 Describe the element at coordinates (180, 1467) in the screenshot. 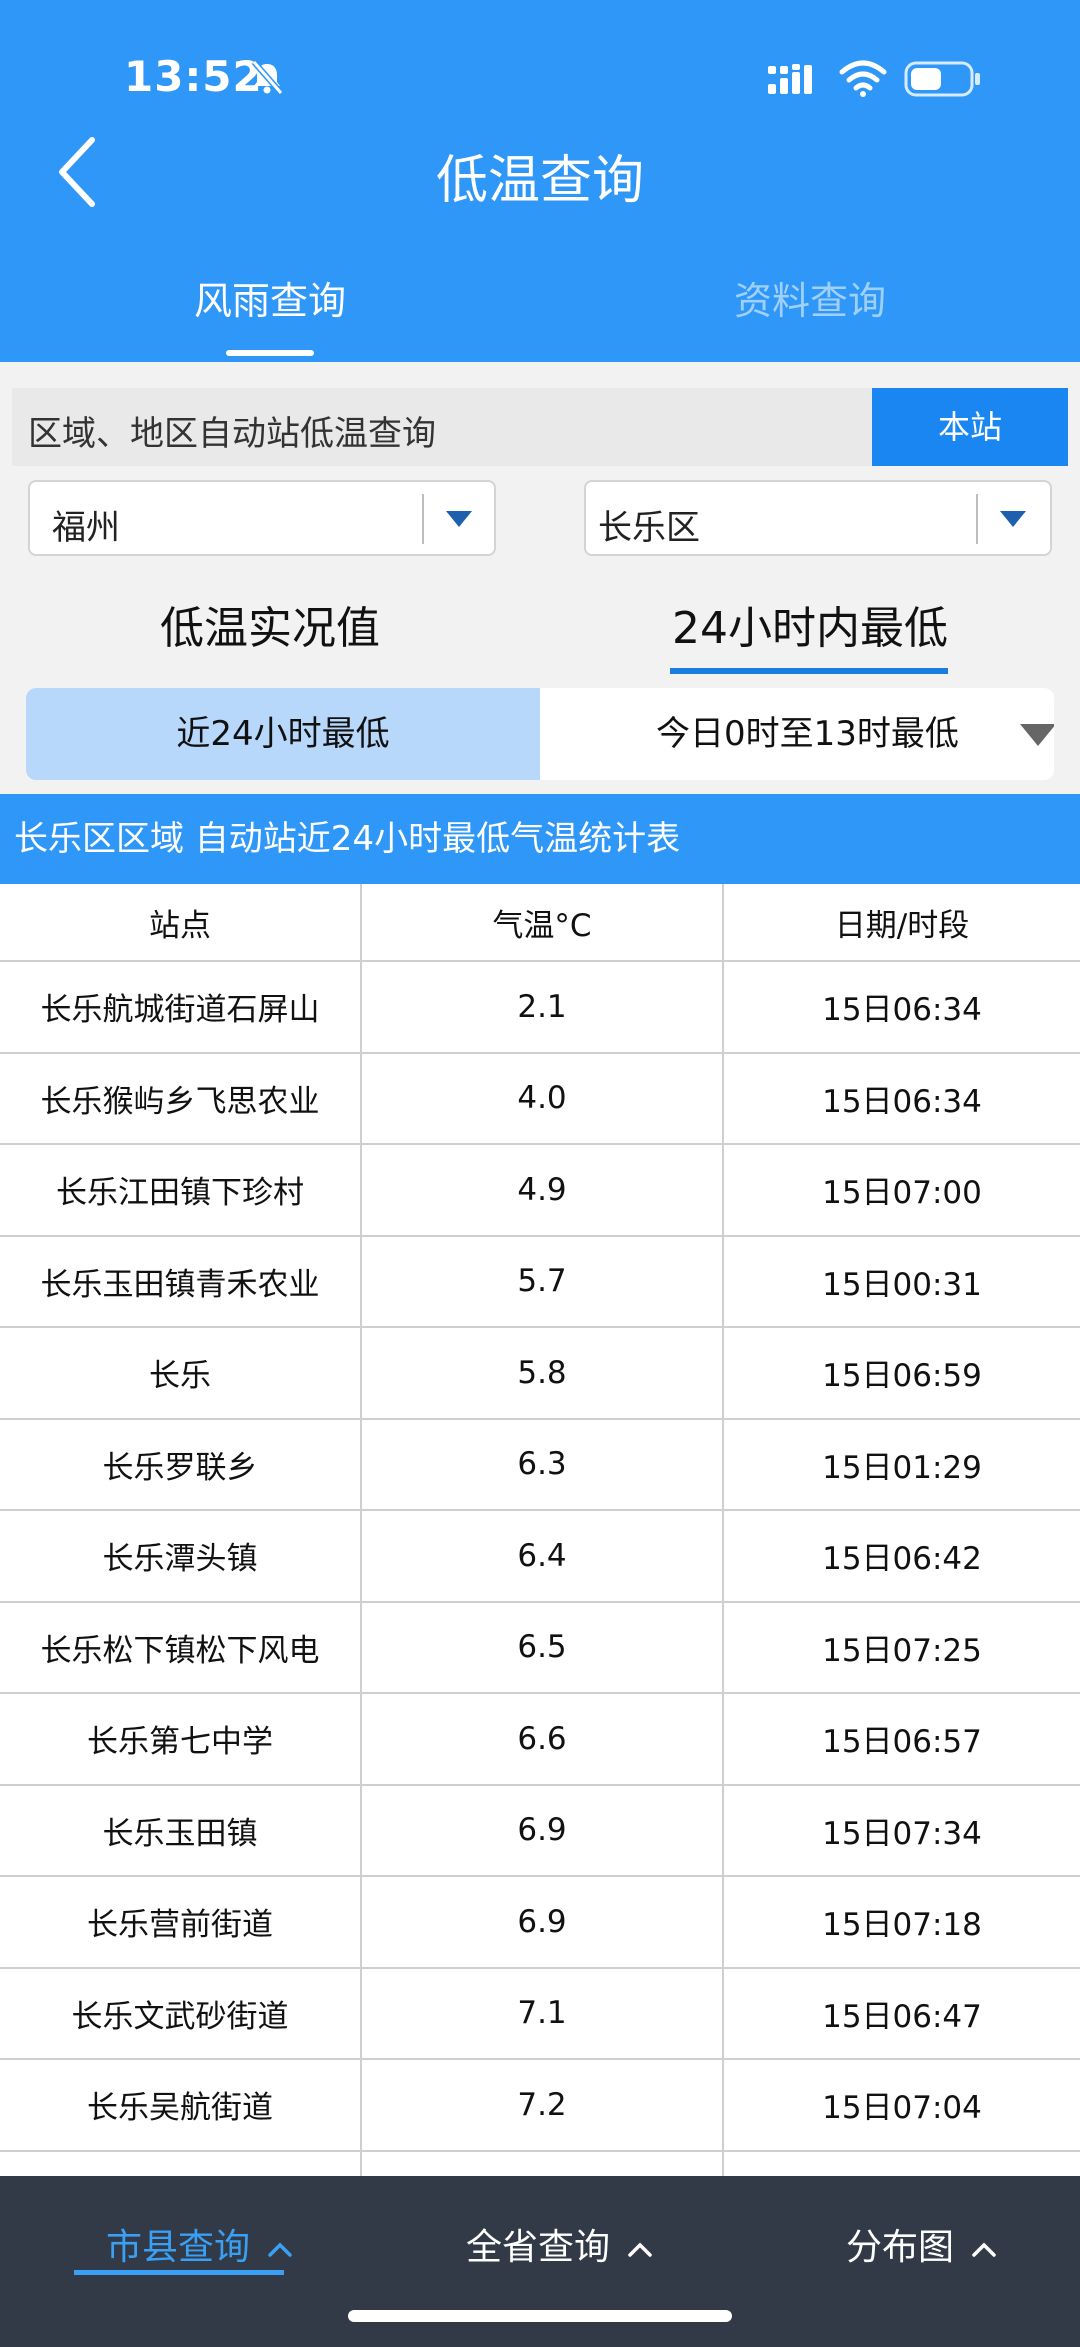

I see `cell-station: 长乐罗联乡` at that location.